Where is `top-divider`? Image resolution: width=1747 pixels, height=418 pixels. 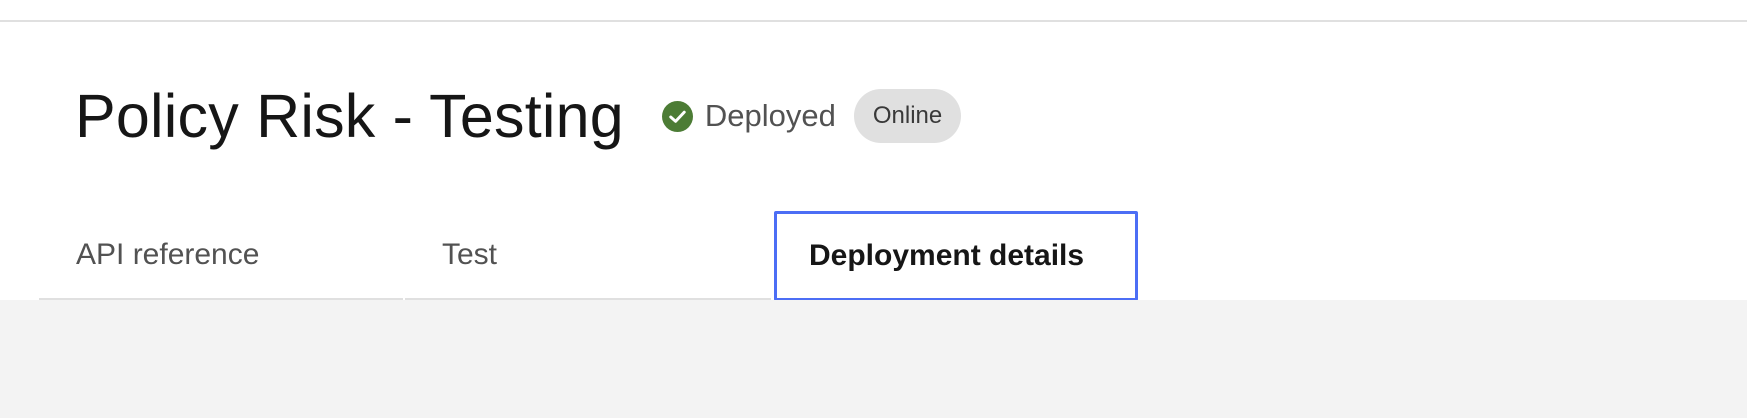 top-divider is located at coordinates (873, 21).